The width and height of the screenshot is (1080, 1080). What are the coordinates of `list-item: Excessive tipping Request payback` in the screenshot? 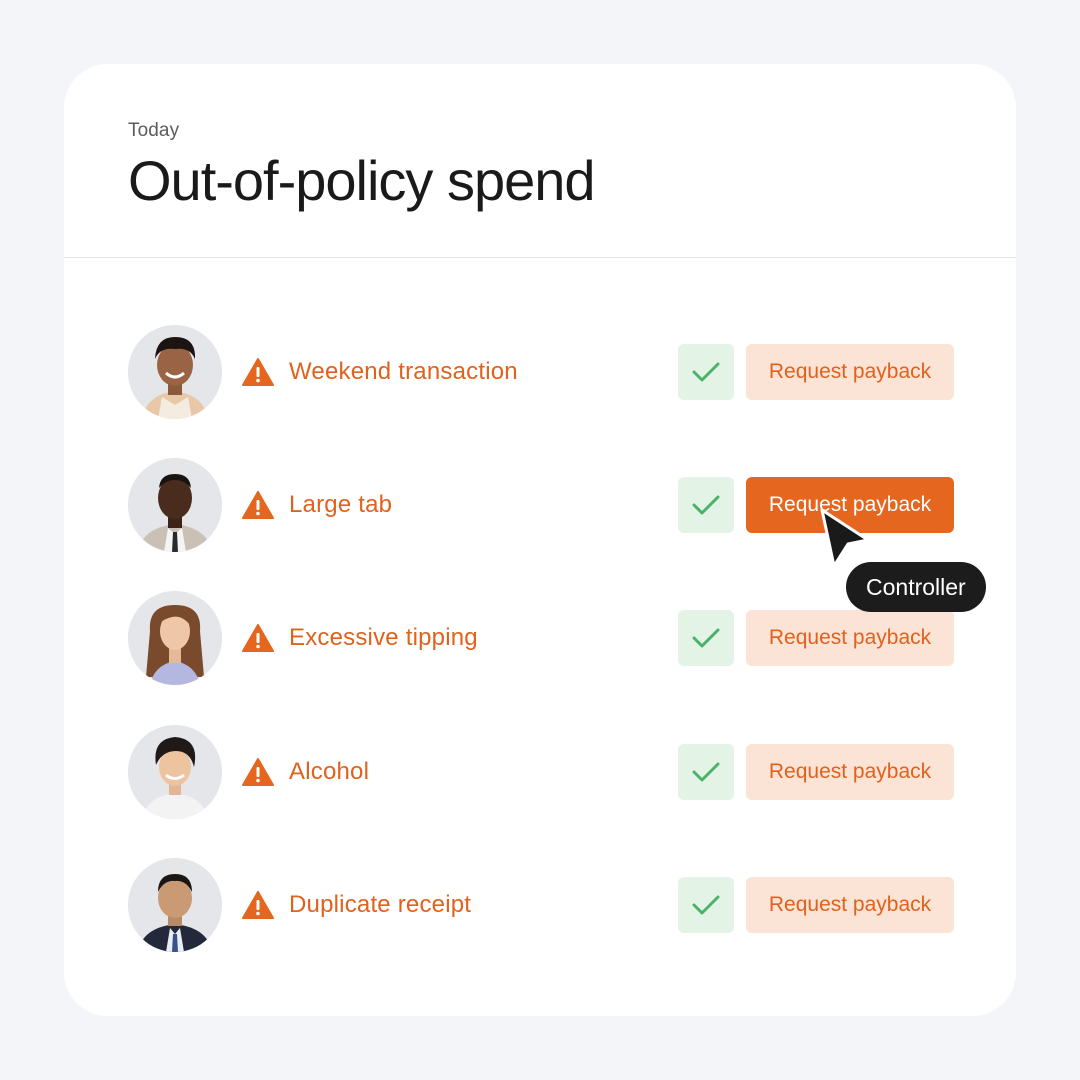 It's located at (541, 638).